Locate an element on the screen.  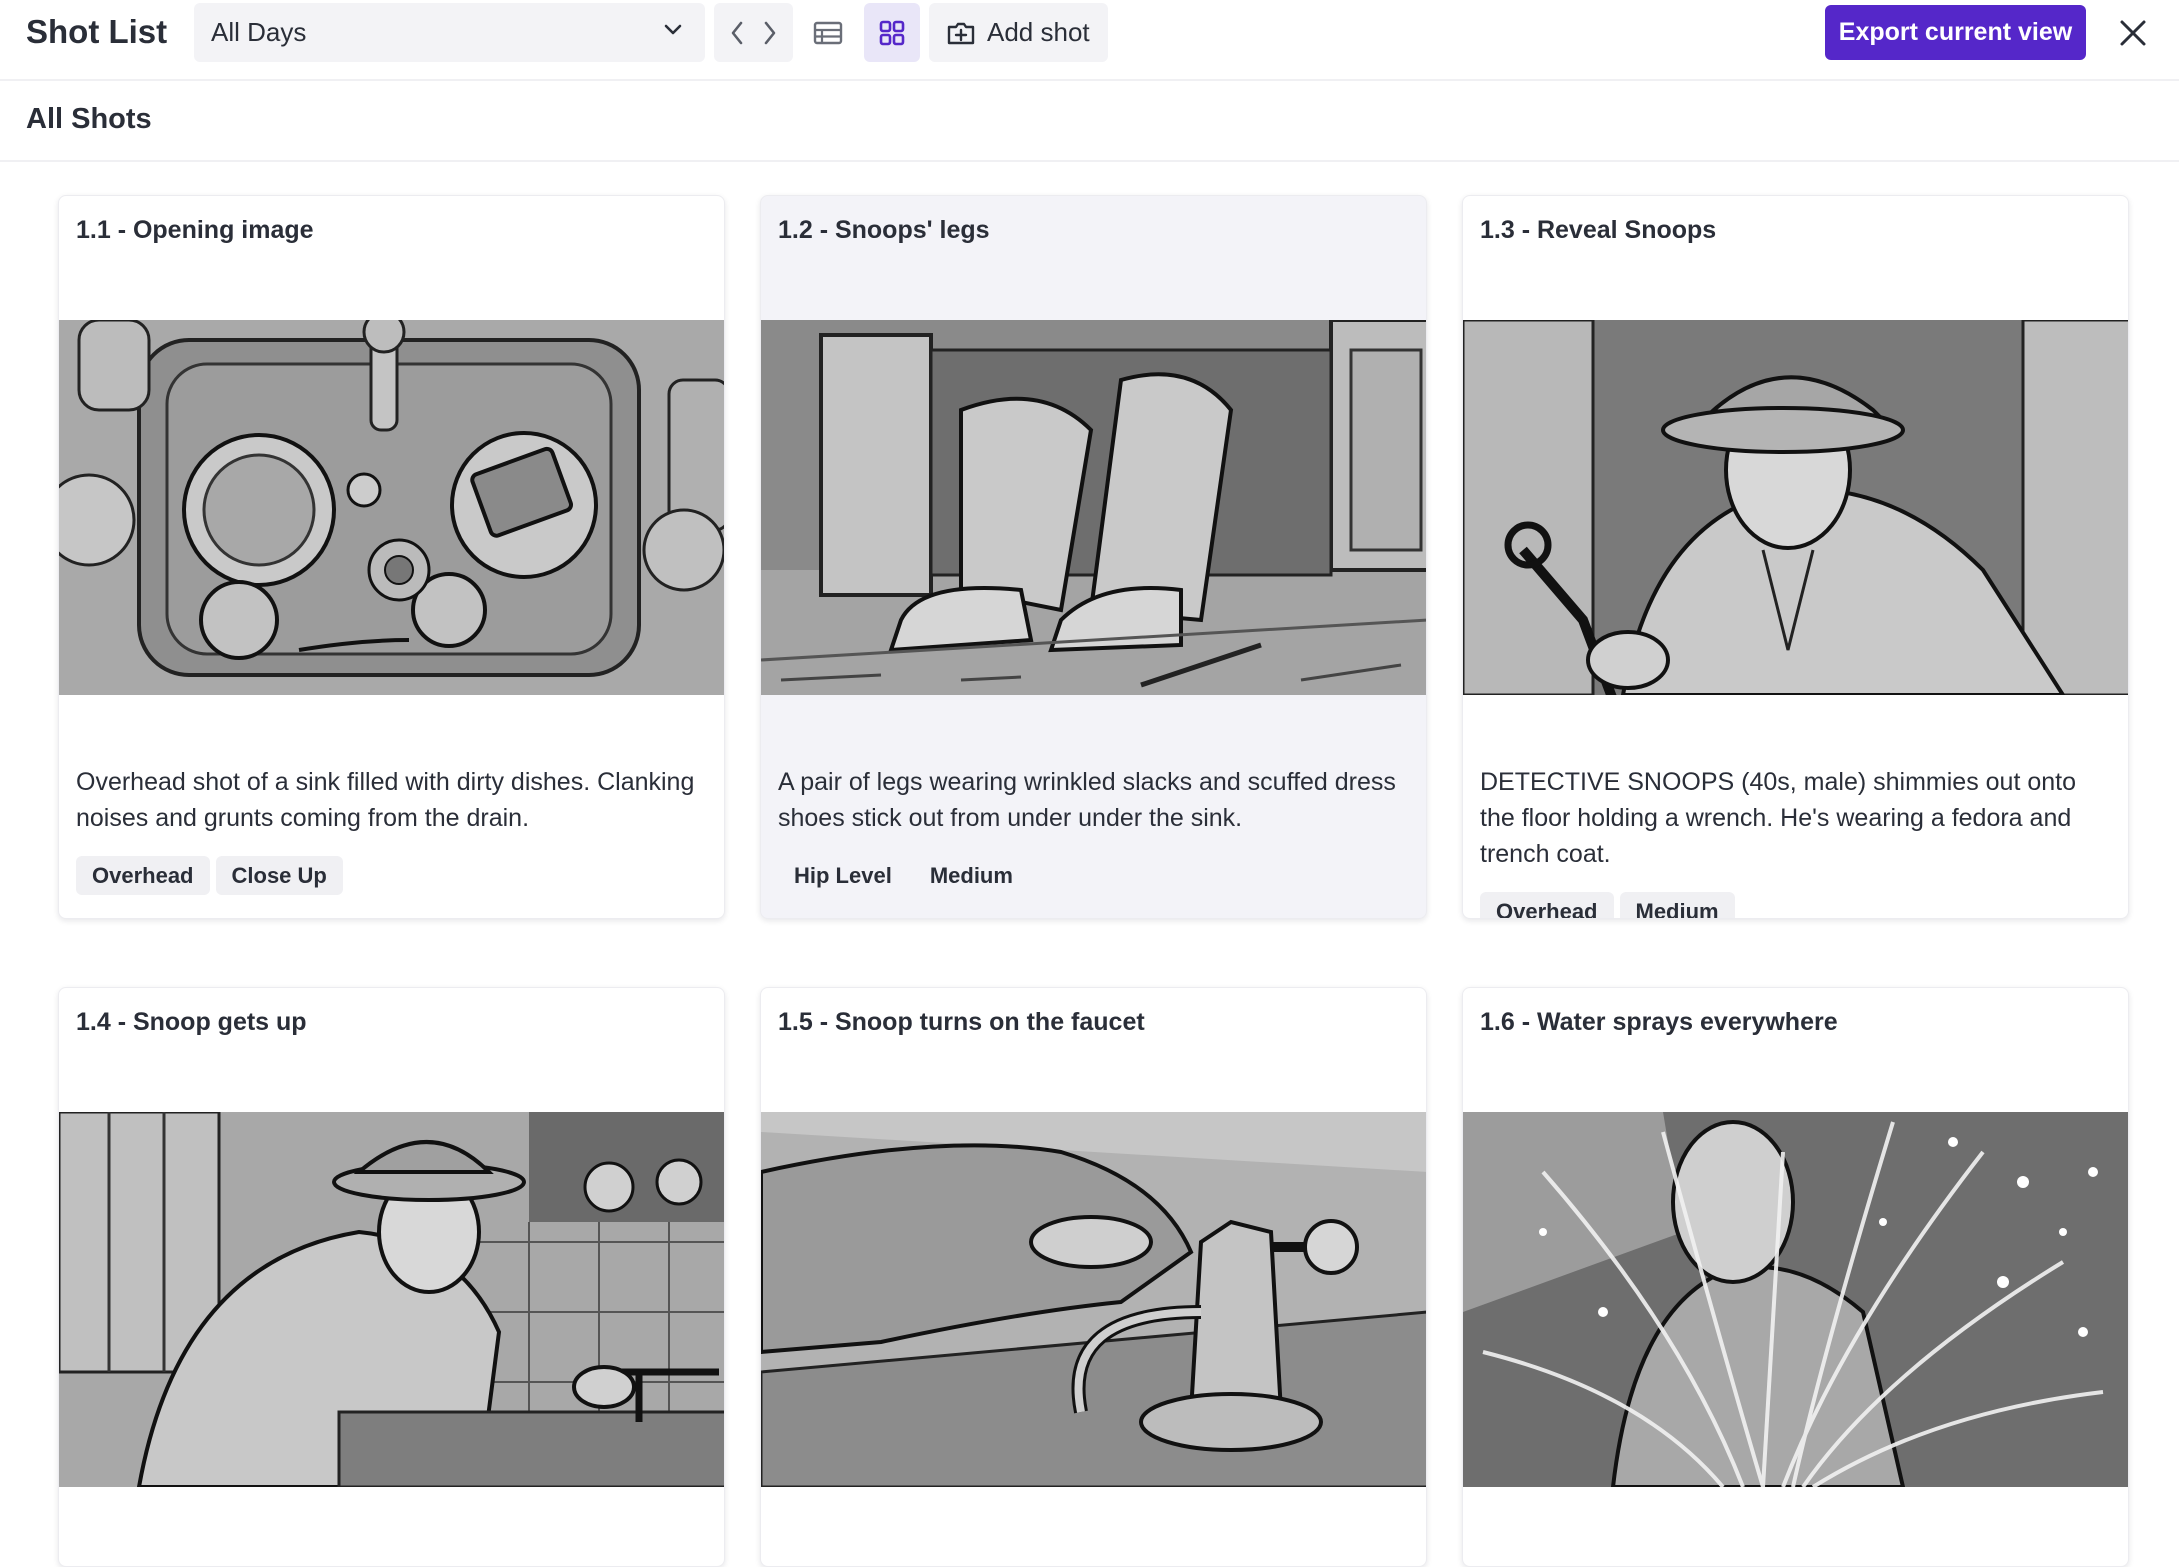
add-shot-label: Add shot is located at coordinates (1038, 32).